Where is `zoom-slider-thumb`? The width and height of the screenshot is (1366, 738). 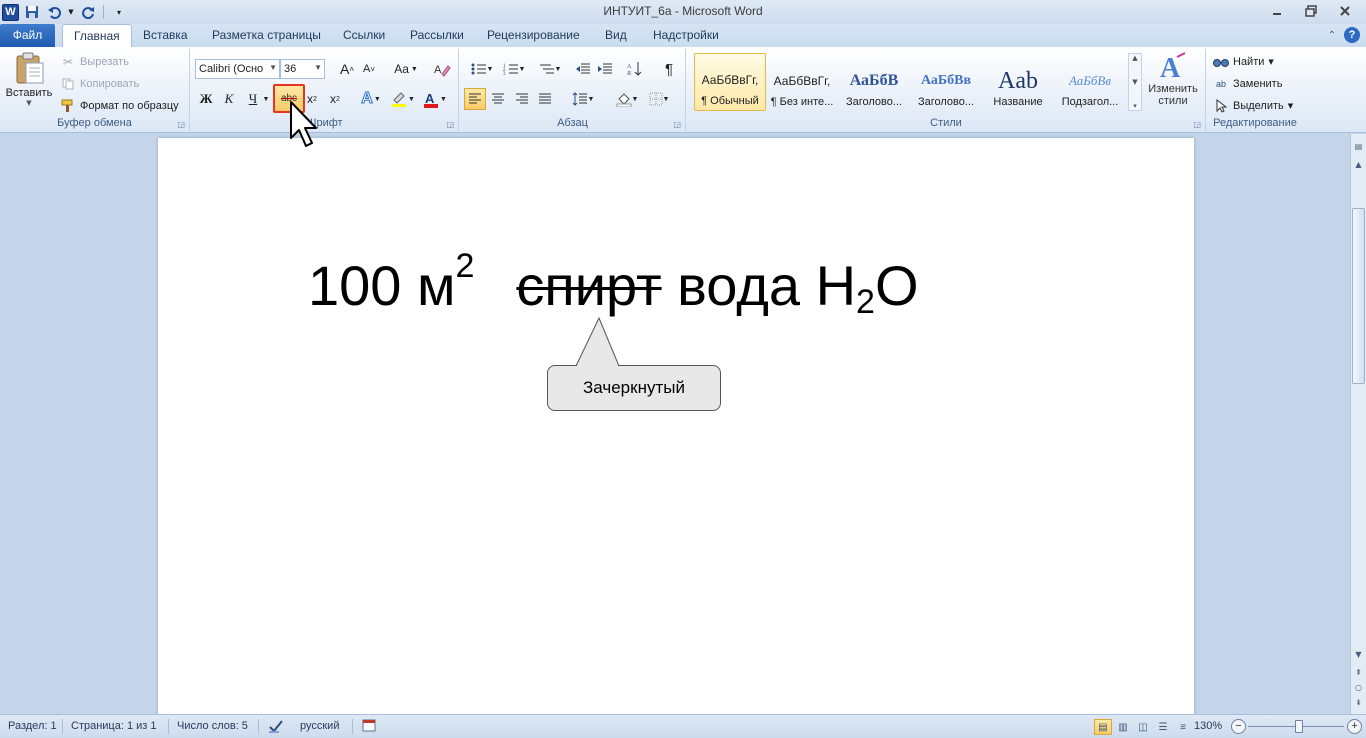
zoom-slider-thumb is located at coordinates (1299, 726).